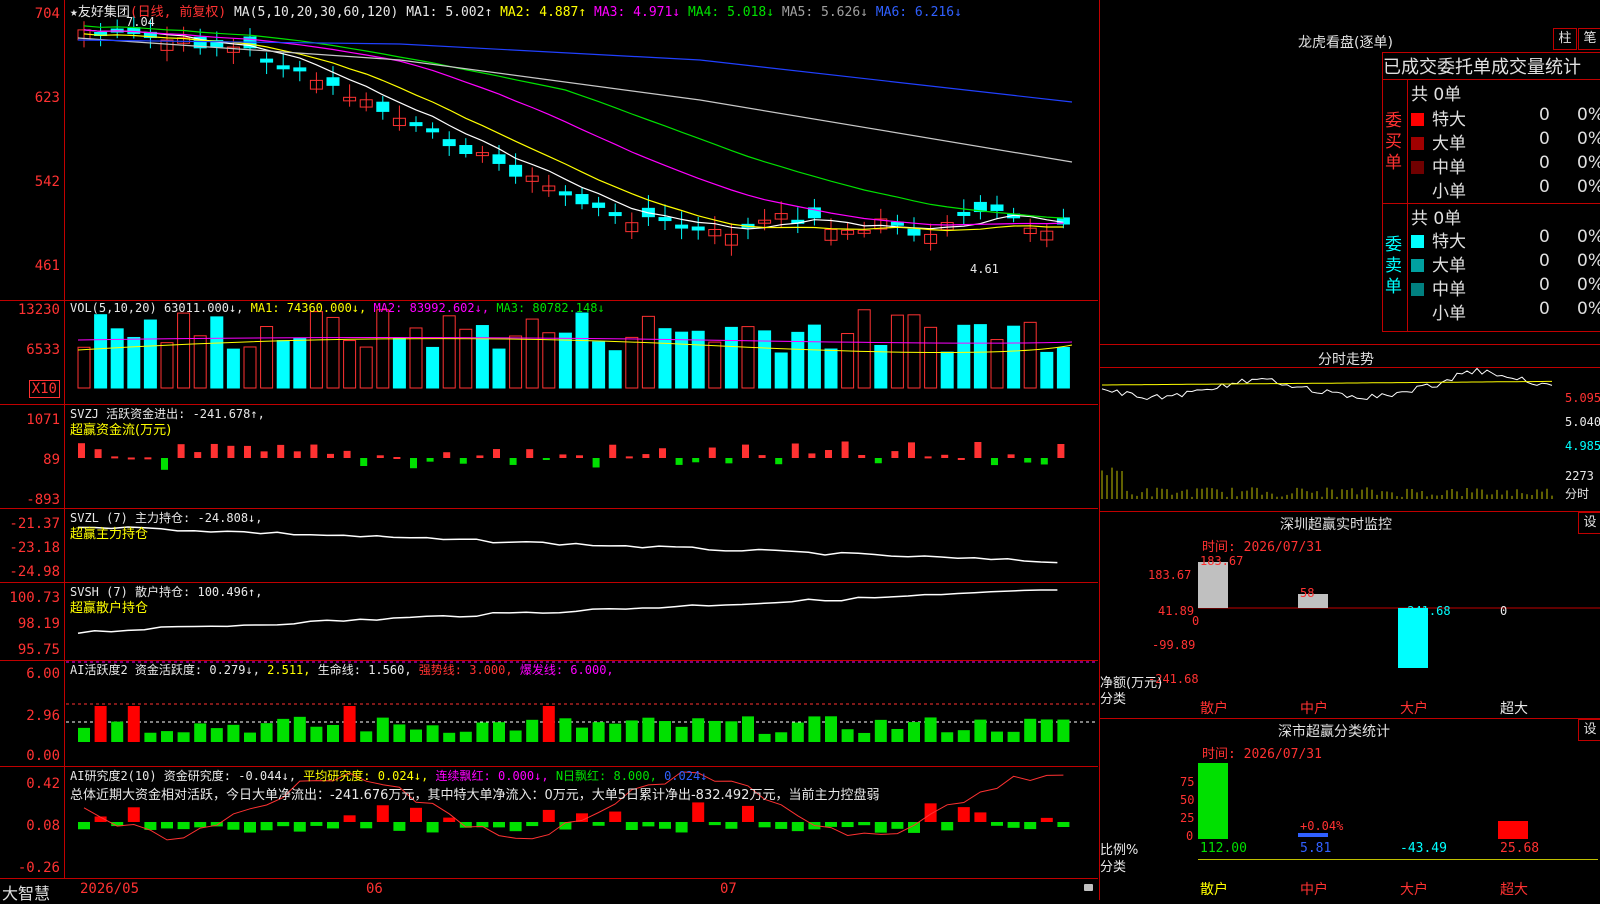 This screenshot has height=904, width=1600. I want to click on volume-chart, so click(549, 352).